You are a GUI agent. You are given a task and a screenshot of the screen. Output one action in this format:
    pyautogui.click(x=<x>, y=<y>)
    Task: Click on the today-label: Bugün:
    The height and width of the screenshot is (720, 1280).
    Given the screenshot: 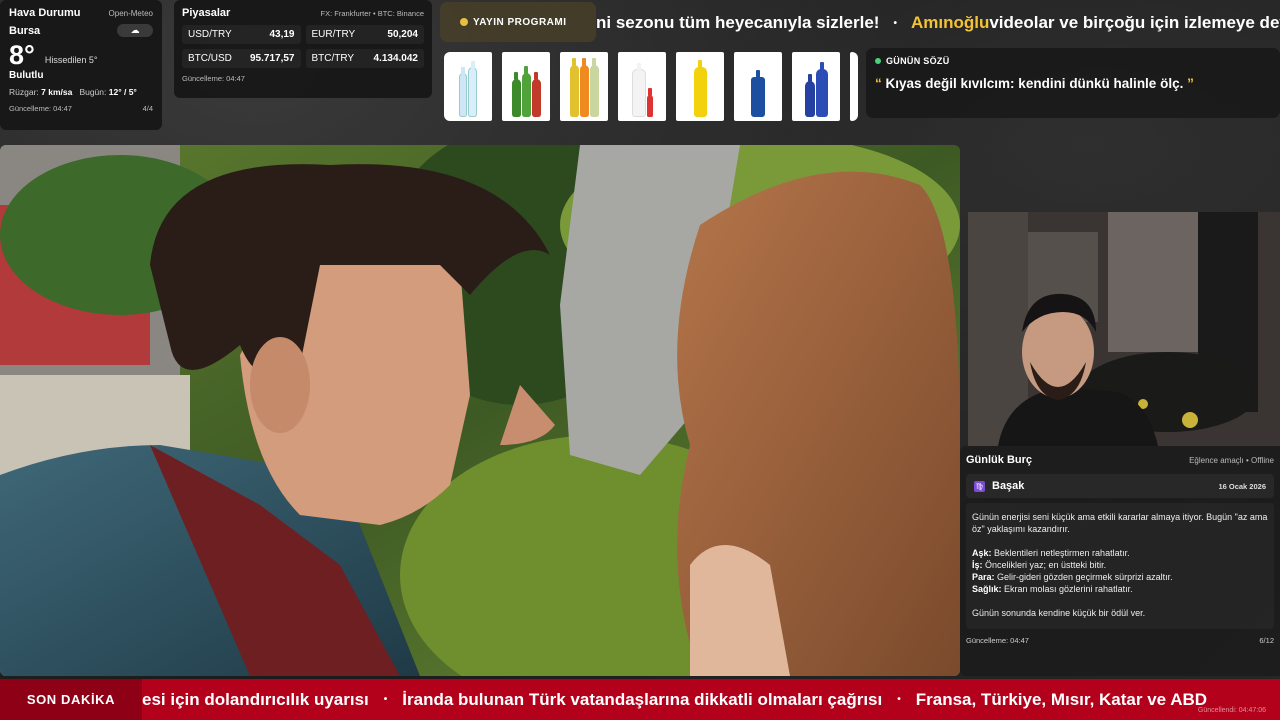 What is the action you would take?
    pyautogui.click(x=93, y=92)
    